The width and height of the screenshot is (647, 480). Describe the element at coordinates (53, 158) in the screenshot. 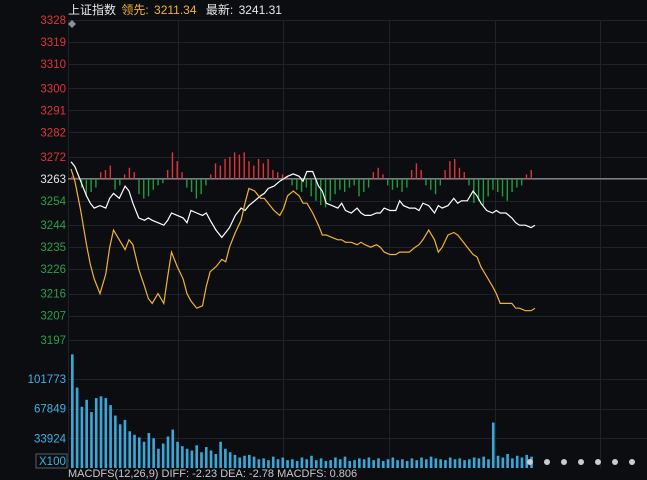

I see `price-tick-label: 3272` at that location.